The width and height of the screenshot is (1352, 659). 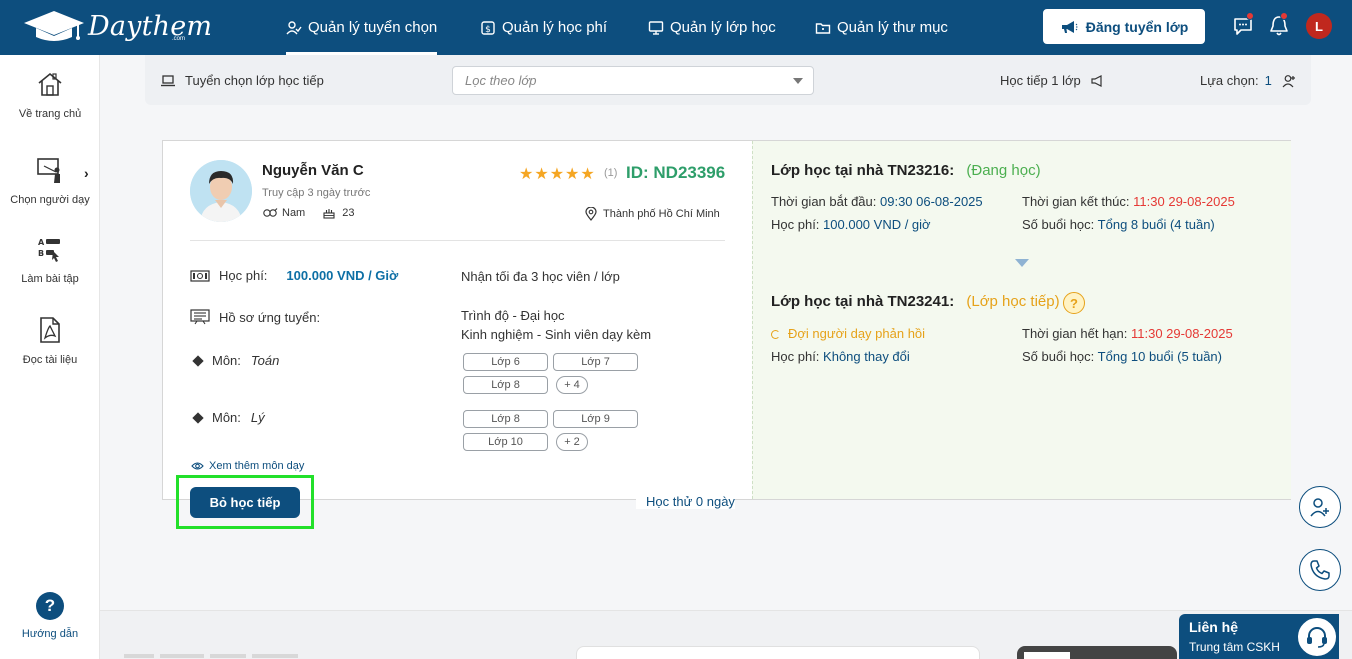 What do you see at coordinates (198, 417) in the screenshot?
I see `diamond-bullet-icon` at bounding box center [198, 417].